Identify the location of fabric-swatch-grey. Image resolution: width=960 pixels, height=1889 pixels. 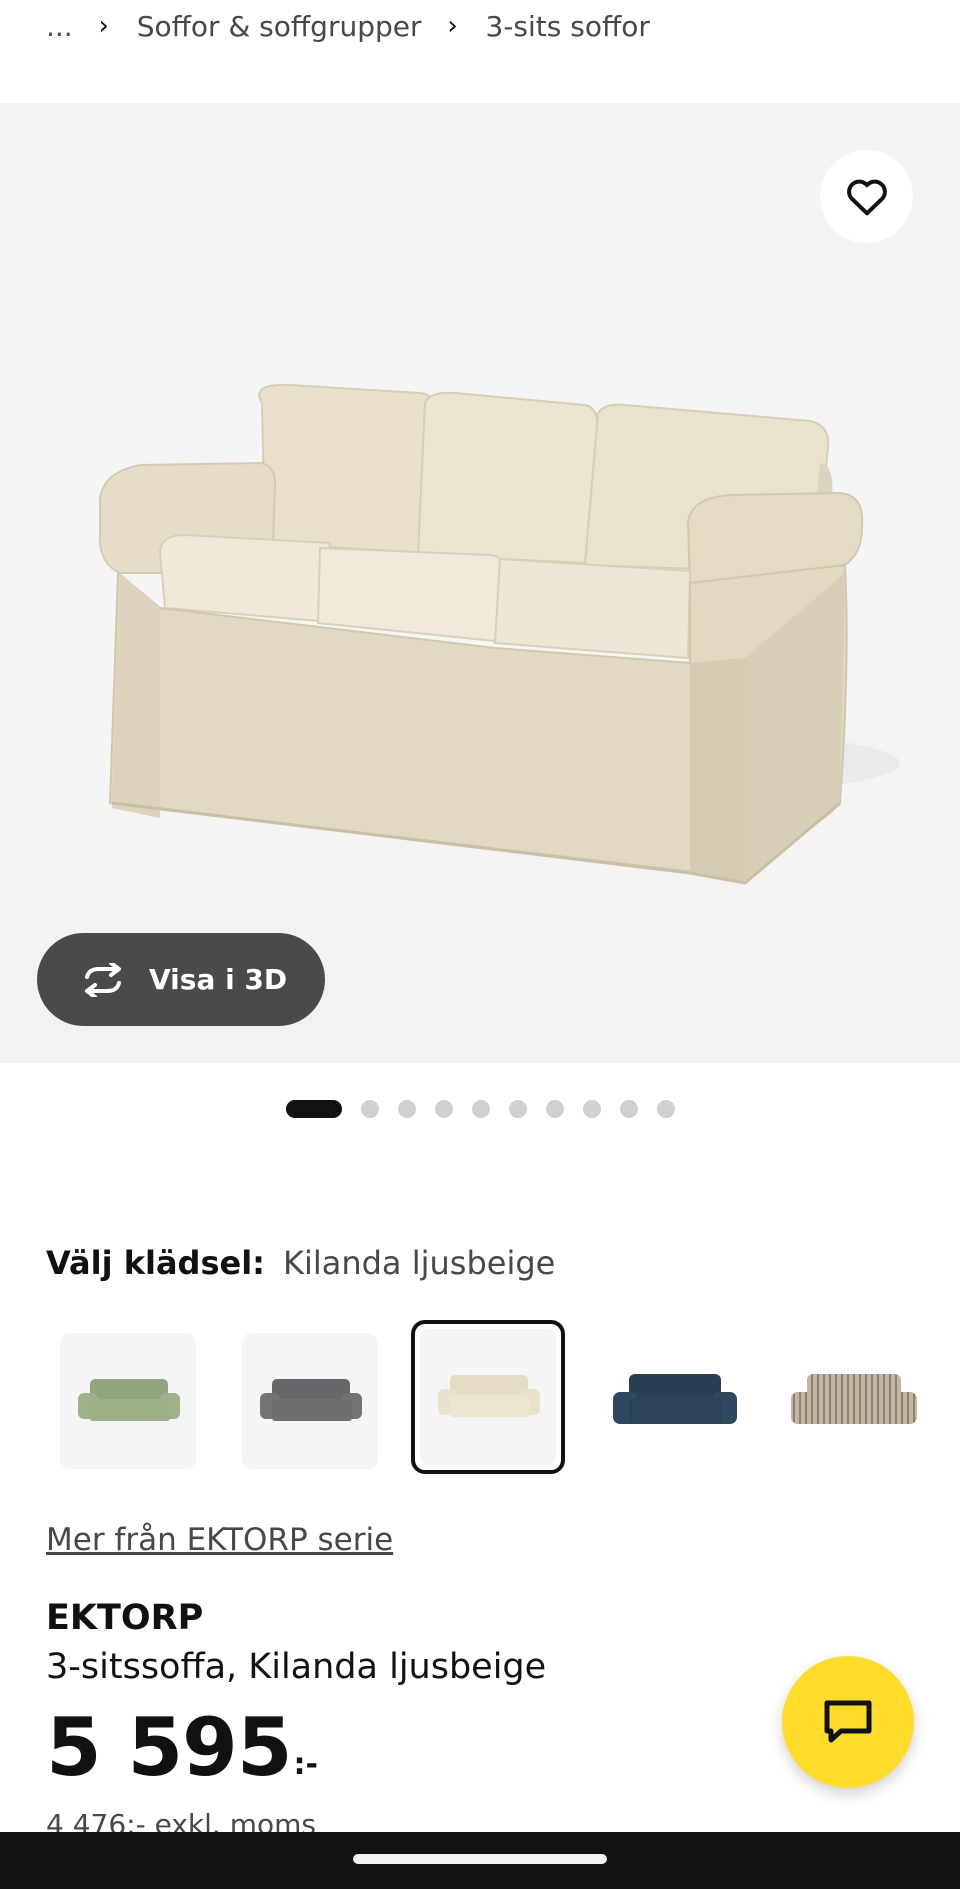
(310, 1401).